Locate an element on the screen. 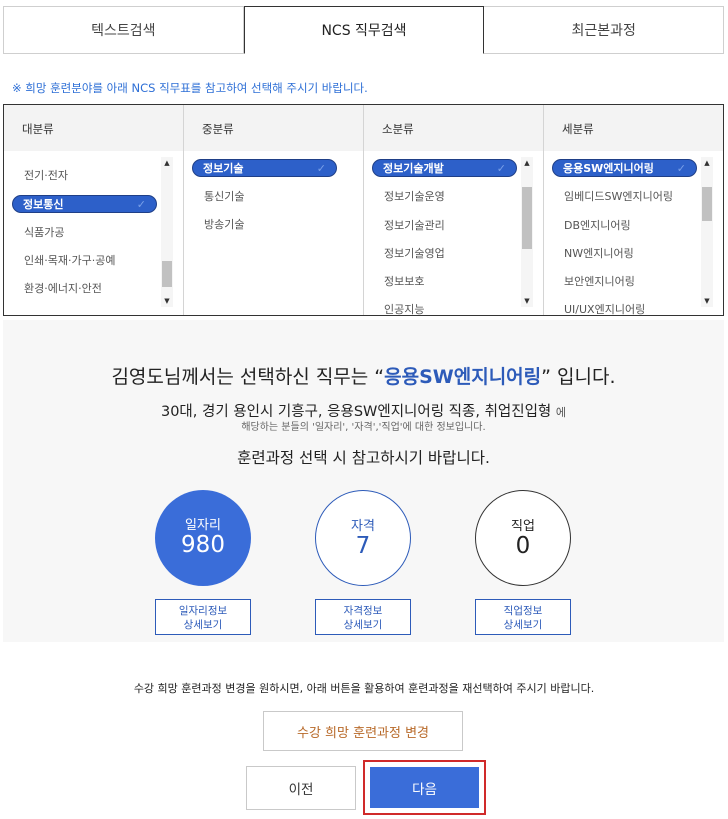 Image resolution: width=728 pixels, height=819 pixels. list-item-selected: 정보기술개발 ✓ is located at coordinates (444, 168).